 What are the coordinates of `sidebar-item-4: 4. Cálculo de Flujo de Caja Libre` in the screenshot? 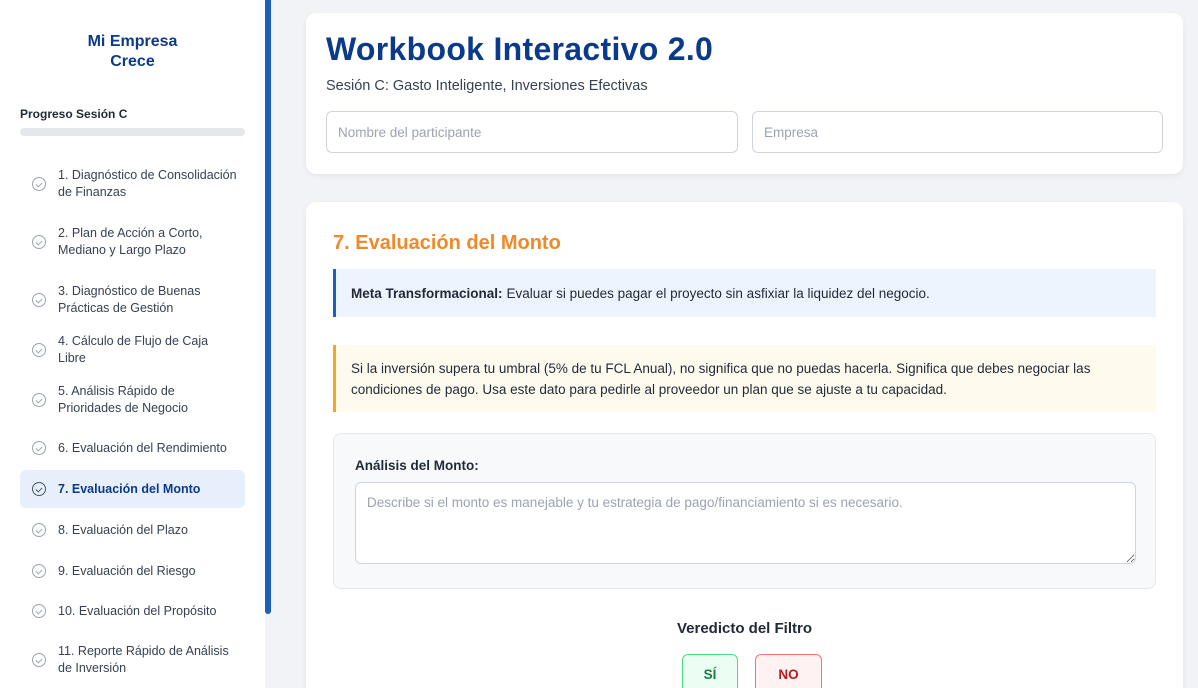 It's located at (132, 350).